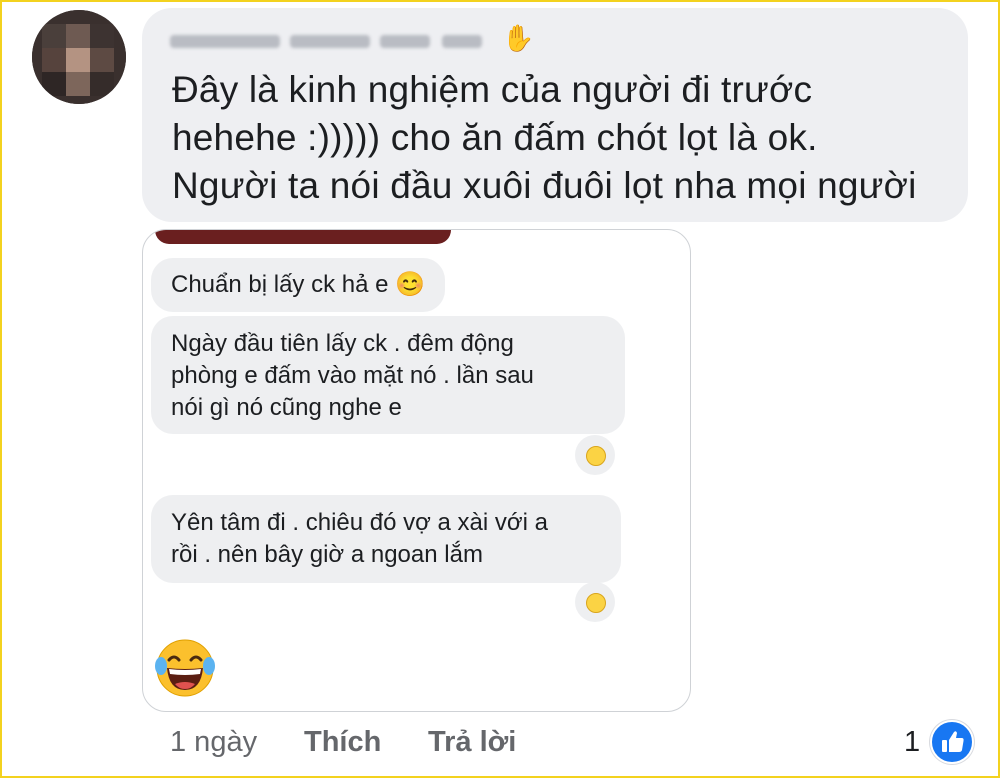 This screenshot has height=778, width=1000. I want to click on commenter-avatar, so click(79, 57).